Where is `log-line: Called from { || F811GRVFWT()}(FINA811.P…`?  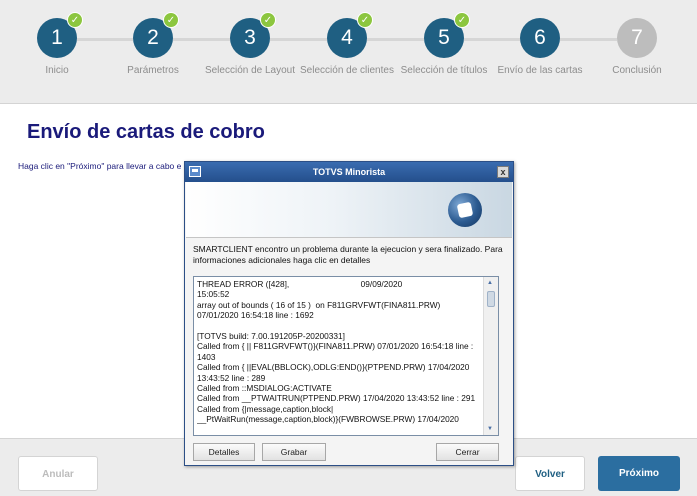 log-line: Called from { || F811GRVFWT()}(FINA811.P… is located at coordinates (335, 346).